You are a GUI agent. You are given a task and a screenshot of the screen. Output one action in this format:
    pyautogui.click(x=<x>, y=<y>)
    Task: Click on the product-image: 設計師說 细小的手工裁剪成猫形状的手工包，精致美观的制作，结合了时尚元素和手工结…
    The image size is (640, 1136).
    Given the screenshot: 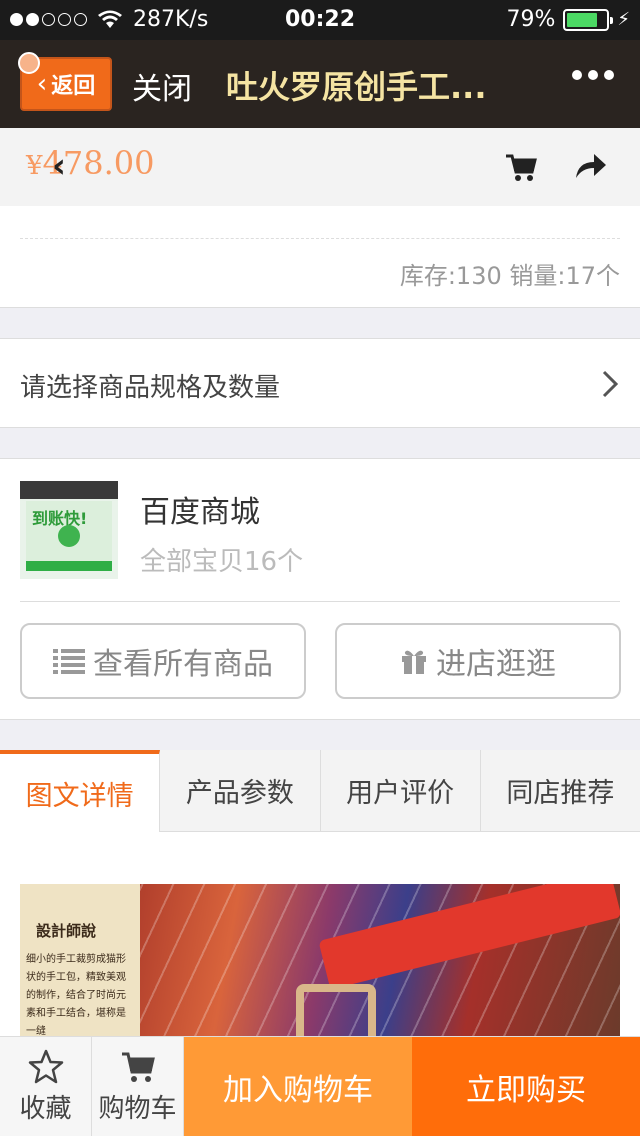 What is the action you would take?
    pyautogui.click(x=320, y=964)
    